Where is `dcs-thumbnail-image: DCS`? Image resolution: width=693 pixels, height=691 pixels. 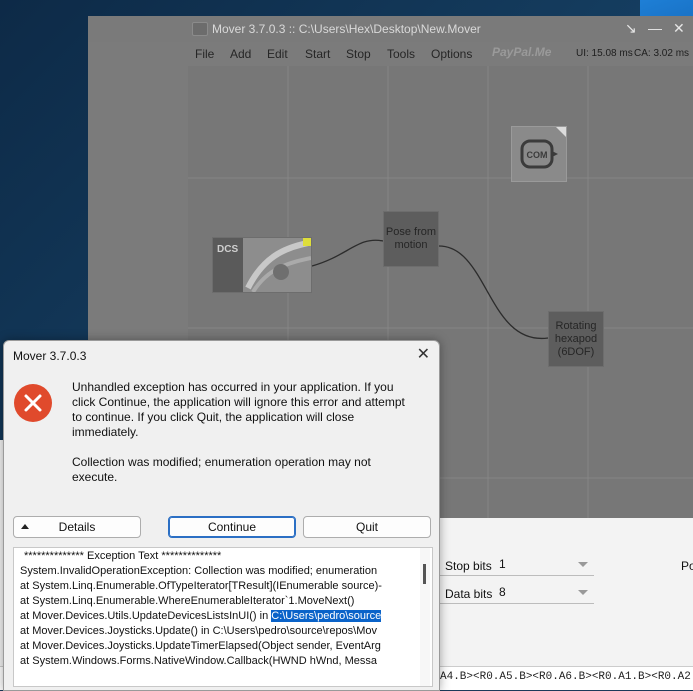
dcs-thumbnail-image: DCS is located at coordinates (262, 265).